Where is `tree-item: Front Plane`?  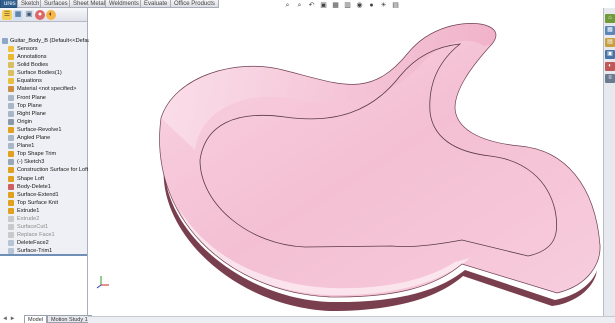
tree-item: Front Plane is located at coordinates (43, 98).